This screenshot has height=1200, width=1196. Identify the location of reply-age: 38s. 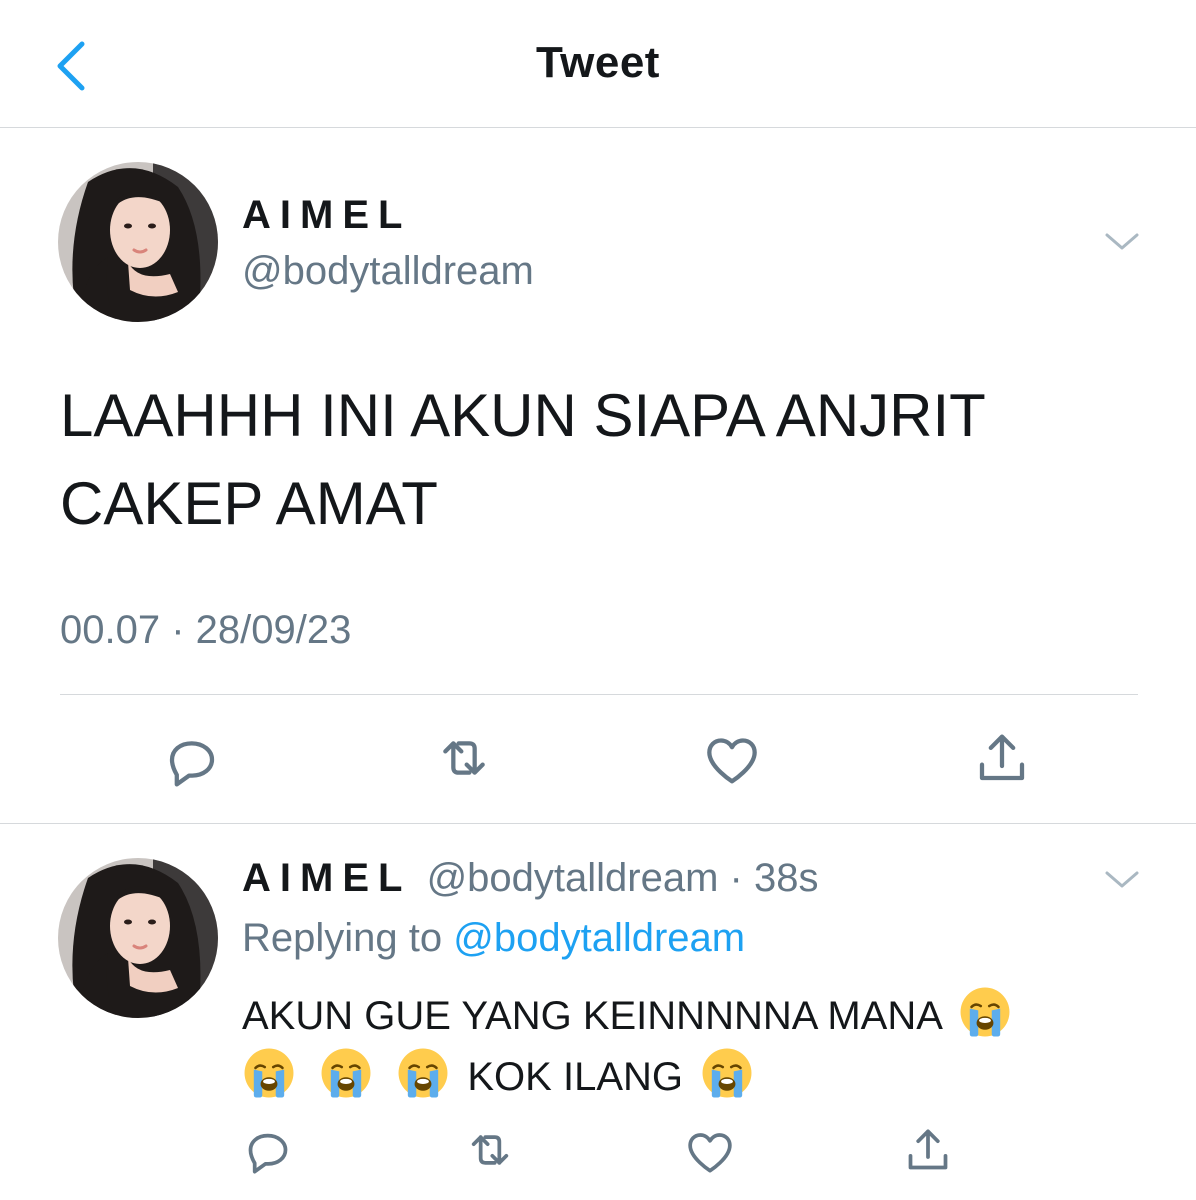
(786, 878).